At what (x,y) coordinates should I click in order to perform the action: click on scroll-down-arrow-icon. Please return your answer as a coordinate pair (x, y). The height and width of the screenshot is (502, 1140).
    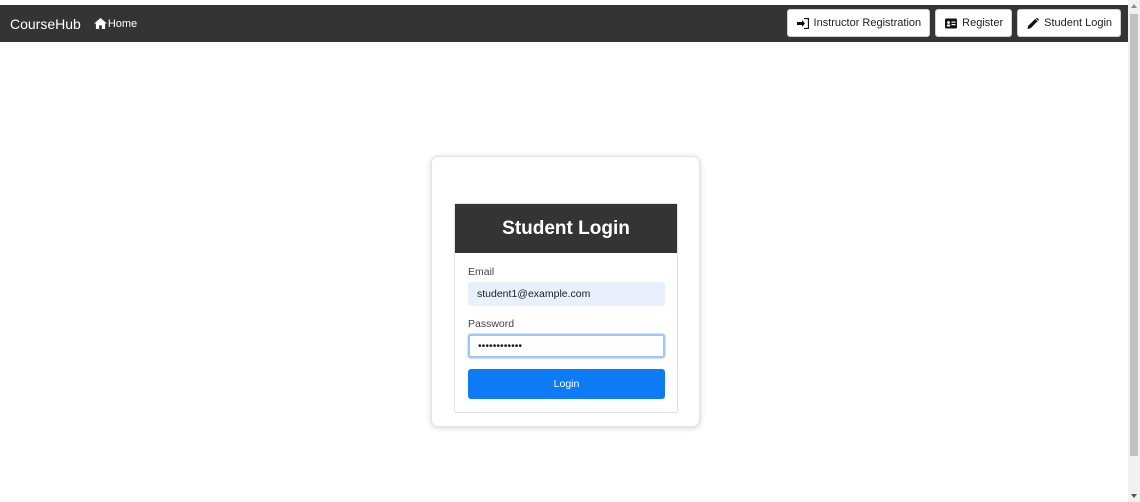
    Looking at the image, I should click on (1134, 496).